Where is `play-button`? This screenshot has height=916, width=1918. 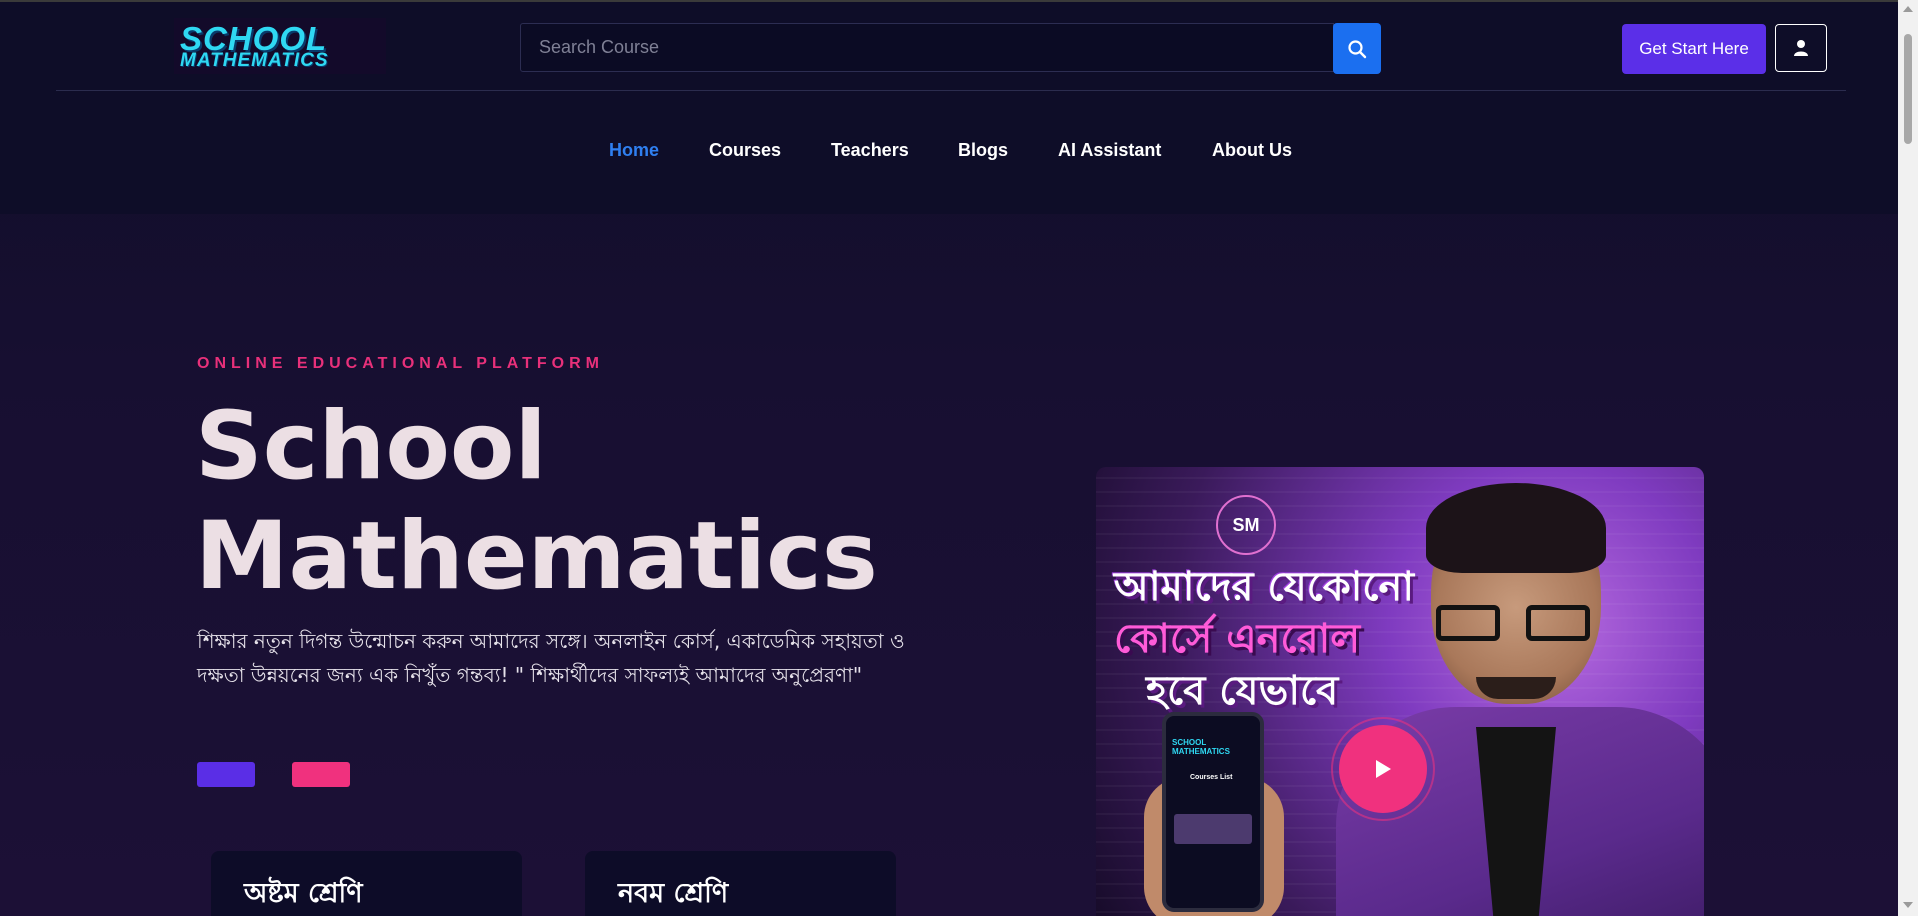 play-button is located at coordinates (1383, 769).